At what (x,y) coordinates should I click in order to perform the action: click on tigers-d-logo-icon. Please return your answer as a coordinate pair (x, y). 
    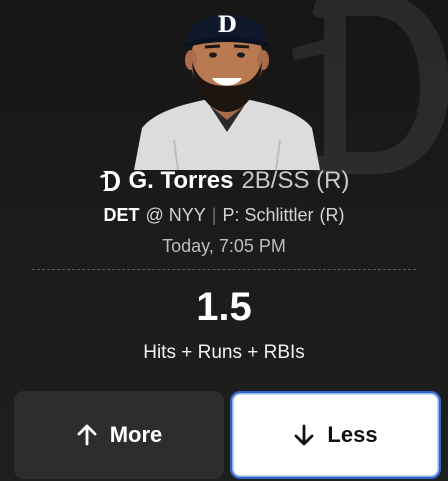
    Looking at the image, I should click on (109, 181).